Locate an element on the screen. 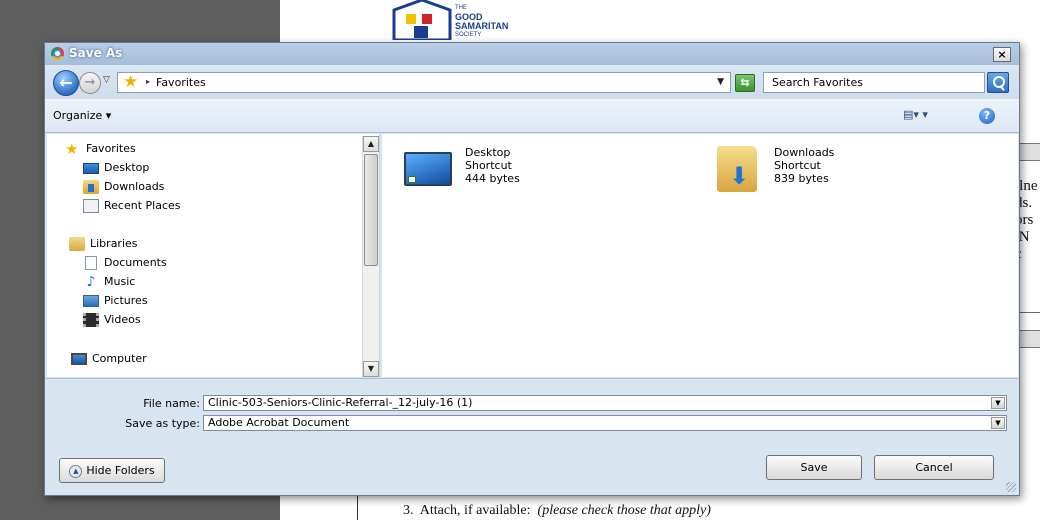 The height and width of the screenshot is (520, 1040). resize-grip-icon is located at coordinates (1011, 487).